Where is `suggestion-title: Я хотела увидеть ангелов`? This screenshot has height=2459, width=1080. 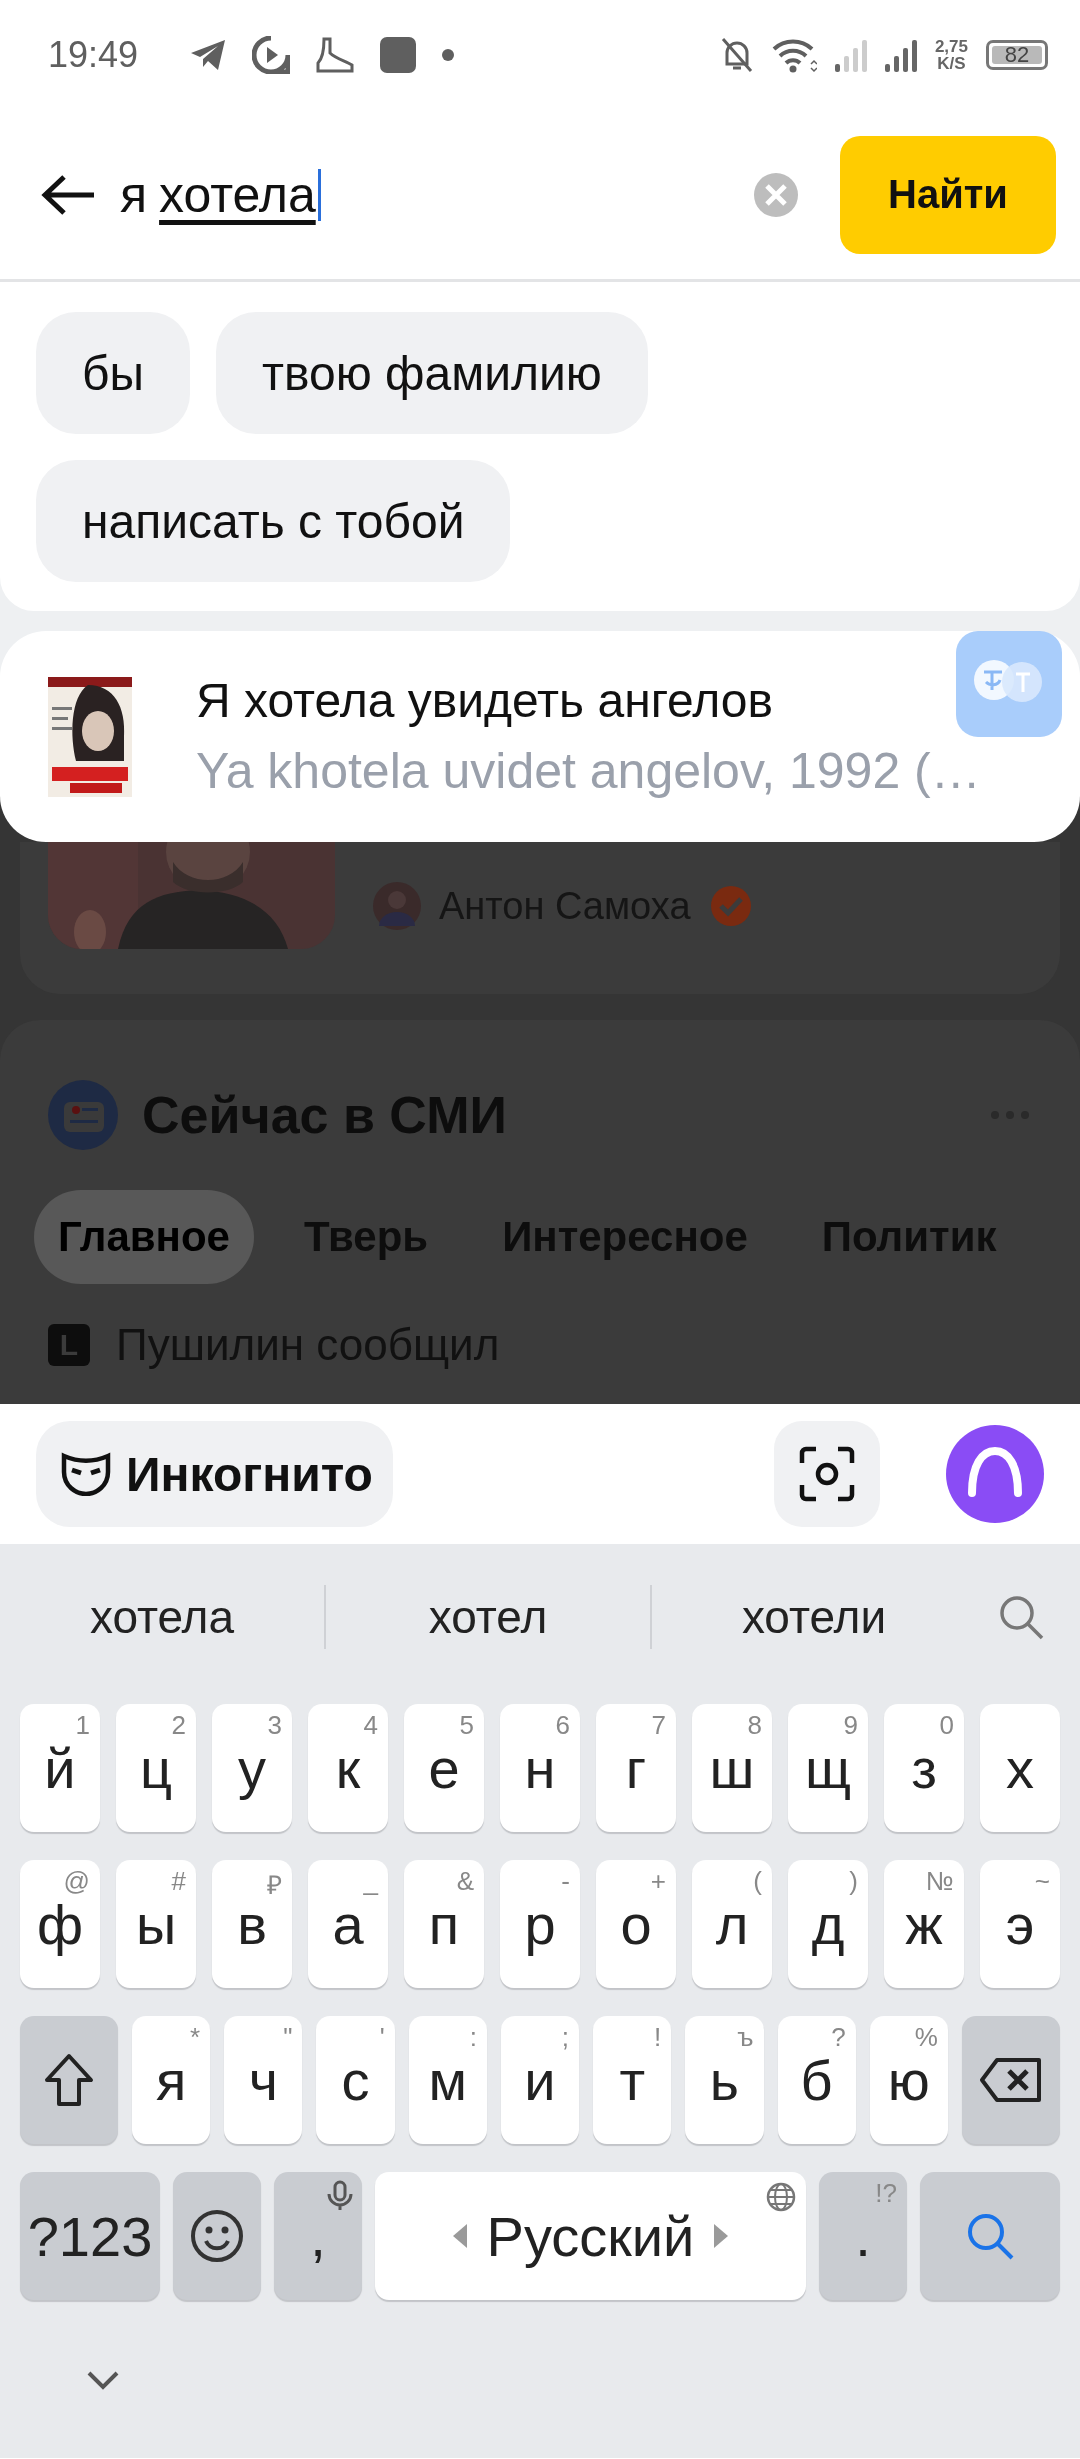 suggestion-title: Я хотела увидеть ангелов is located at coordinates (485, 700).